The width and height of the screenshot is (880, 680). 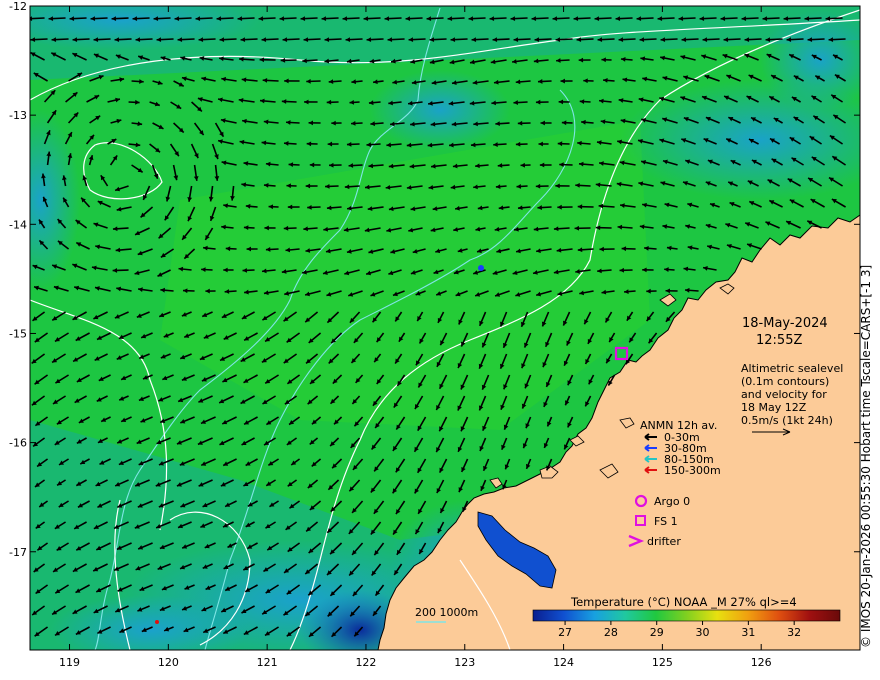 I want to click on argo-legend-label: Argo 0, so click(x=672, y=501).